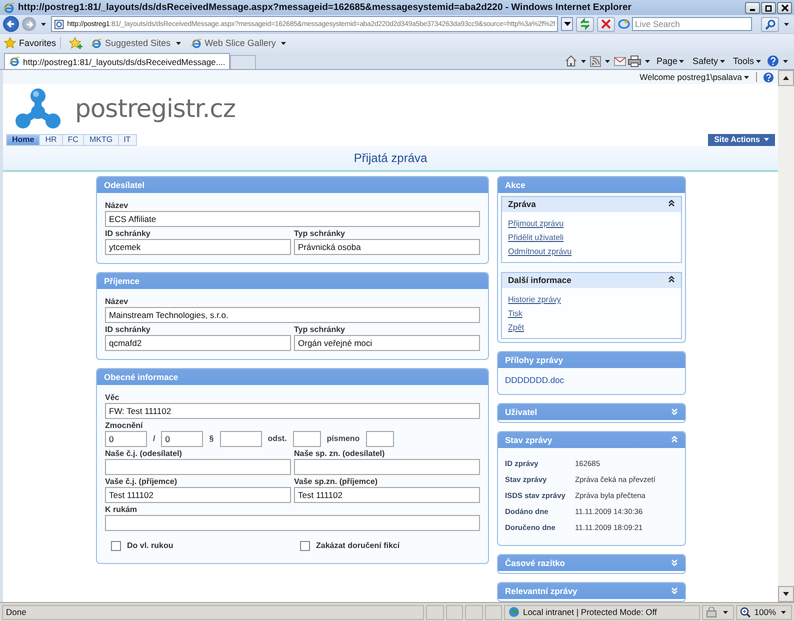  I want to click on stop-icon, so click(606, 24).